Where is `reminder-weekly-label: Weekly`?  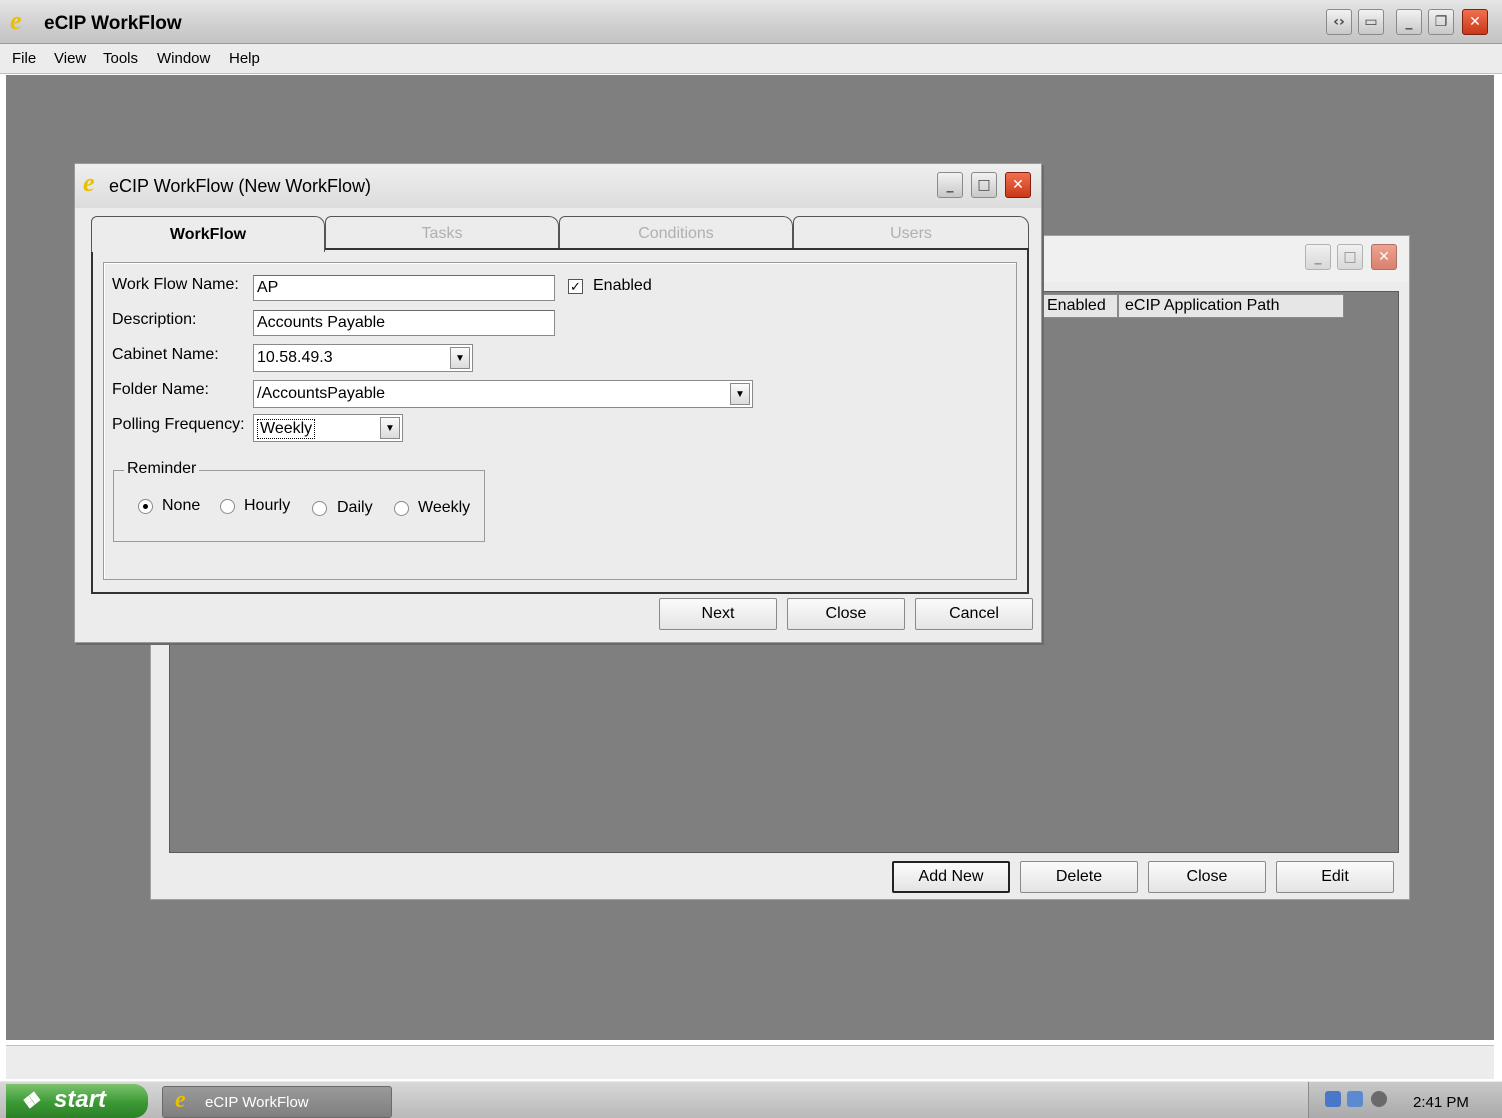 reminder-weekly-label: Weekly is located at coordinates (444, 507).